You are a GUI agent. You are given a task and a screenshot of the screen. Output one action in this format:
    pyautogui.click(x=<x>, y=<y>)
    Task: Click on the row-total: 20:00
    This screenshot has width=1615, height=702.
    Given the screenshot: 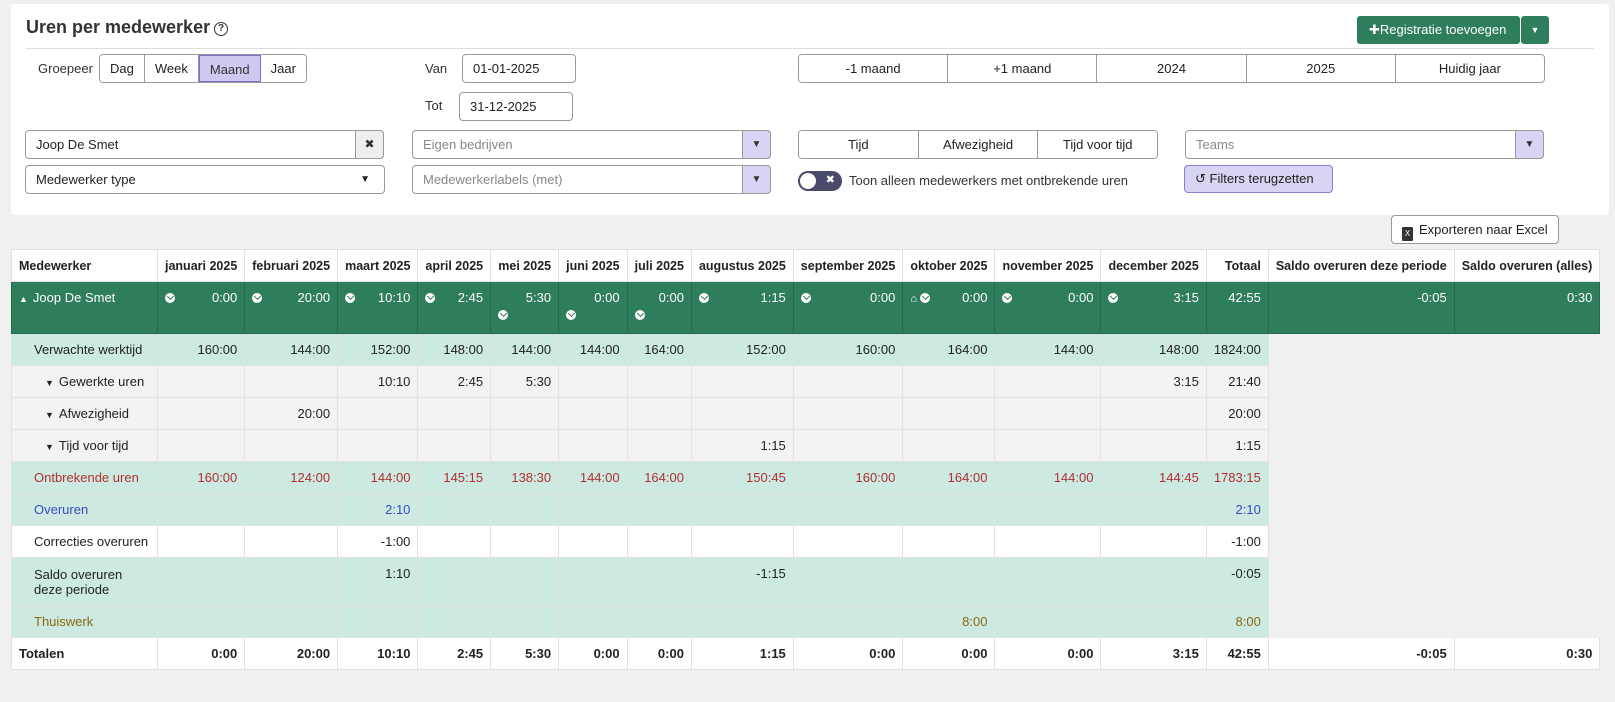 What is the action you would take?
    pyautogui.click(x=1237, y=413)
    